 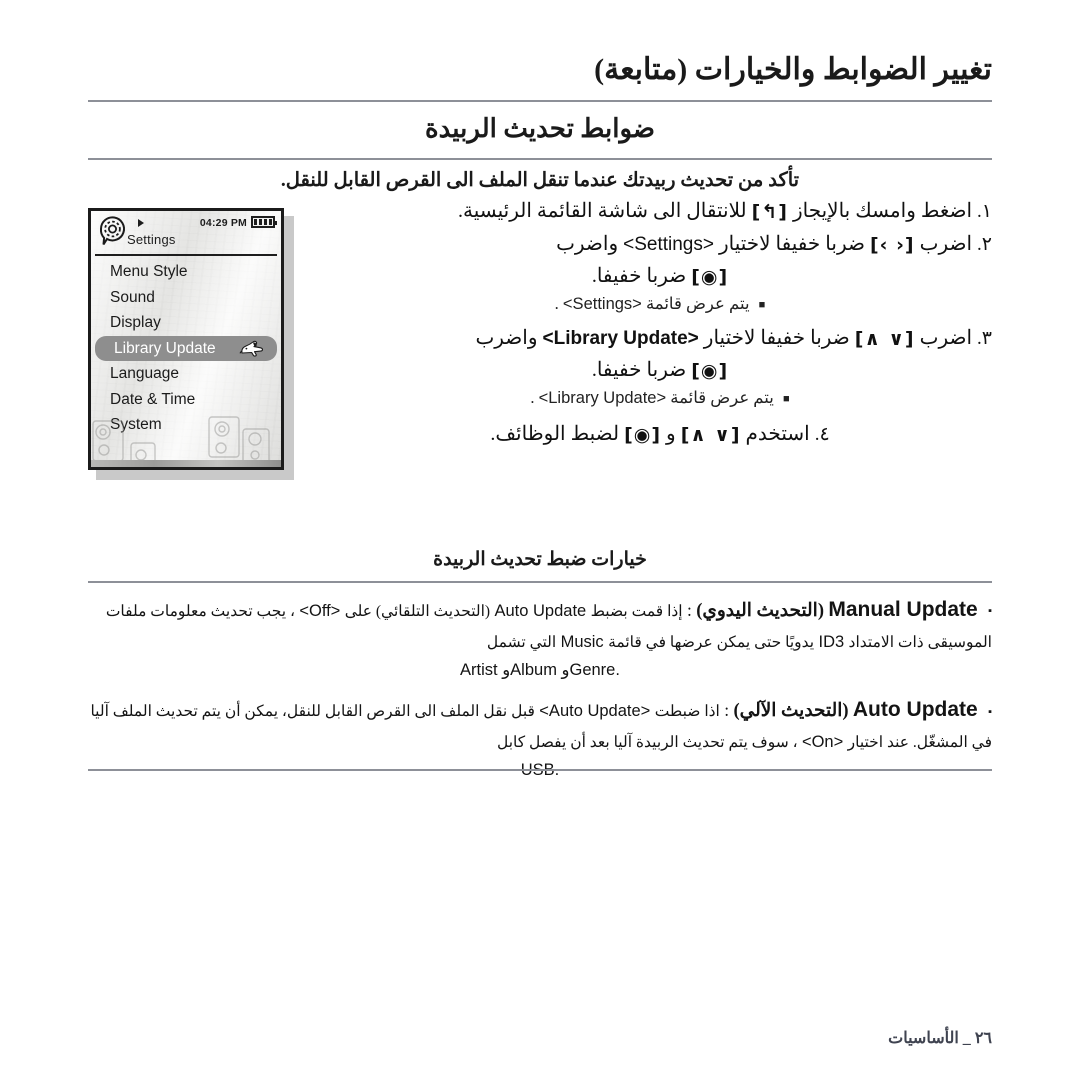 I want to click on step-2-note-text: يتم عرض قائمة, so click(x=697, y=304).